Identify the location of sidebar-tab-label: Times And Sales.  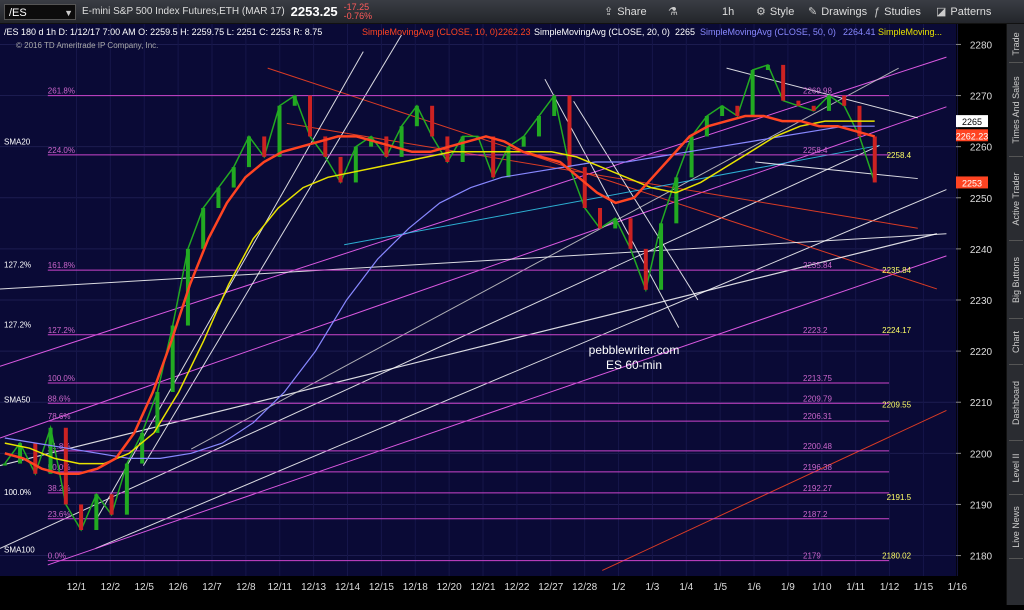
(1016, 110).